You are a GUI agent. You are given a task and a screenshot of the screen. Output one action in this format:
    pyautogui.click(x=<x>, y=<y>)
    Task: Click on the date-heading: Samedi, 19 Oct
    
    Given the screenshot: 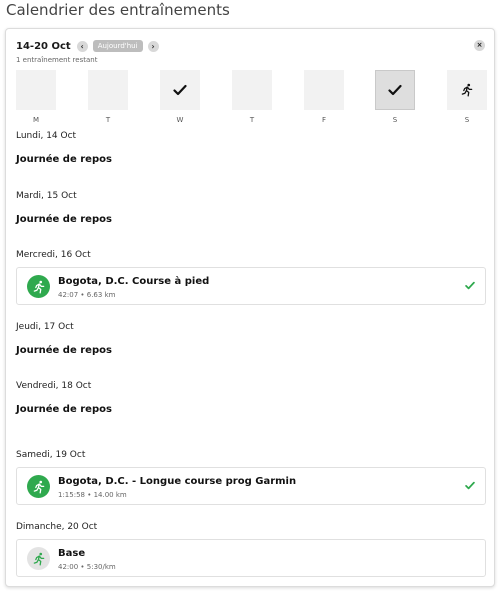 What is the action you would take?
    pyautogui.click(x=51, y=455)
    